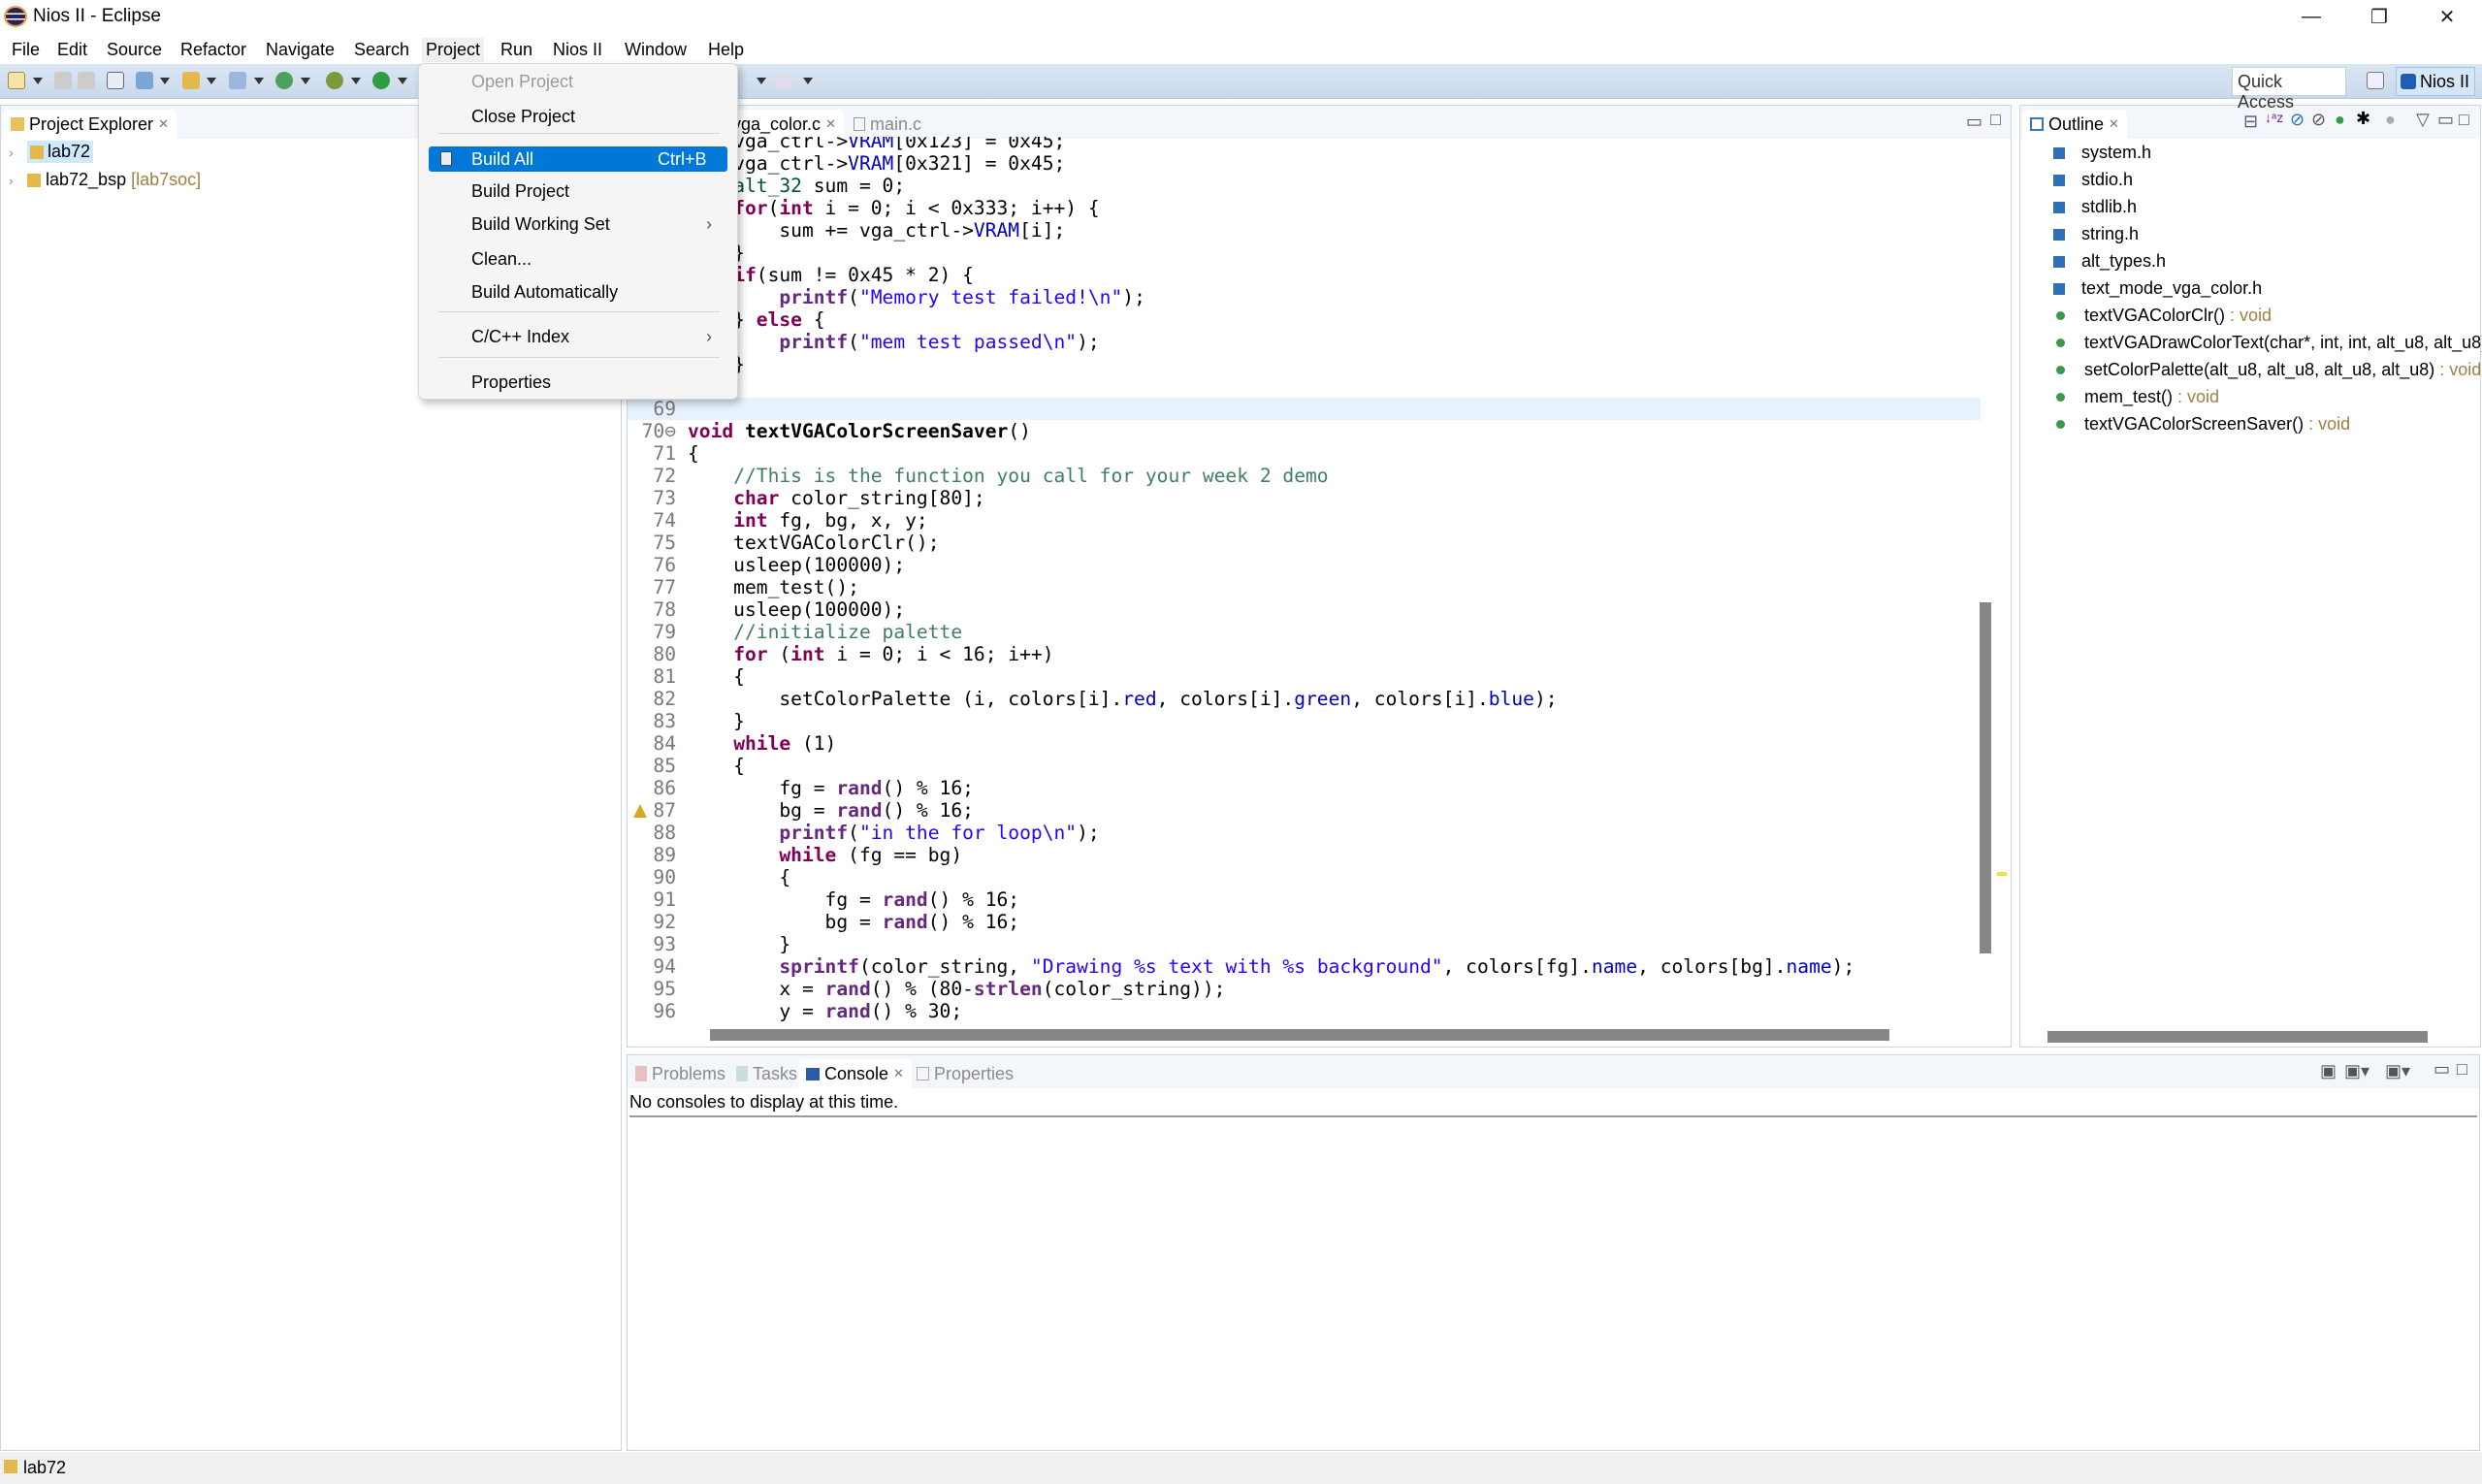 This screenshot has height=1484, width=2482. Describe the element at coordinates (680, 1073) in the screenshot. I see `tab-problems: Problems` at that location.